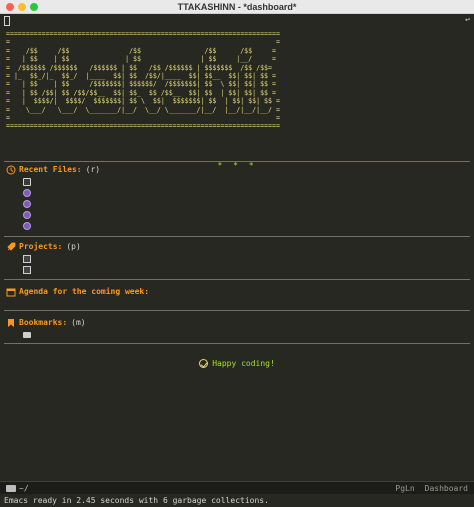 This screenshot has height=507, width=474. What do you see at coordinates (84, 291) in the screenshot?
I see `agenda-title: Agenda for the coming week:` at bounding box center [84, 291].